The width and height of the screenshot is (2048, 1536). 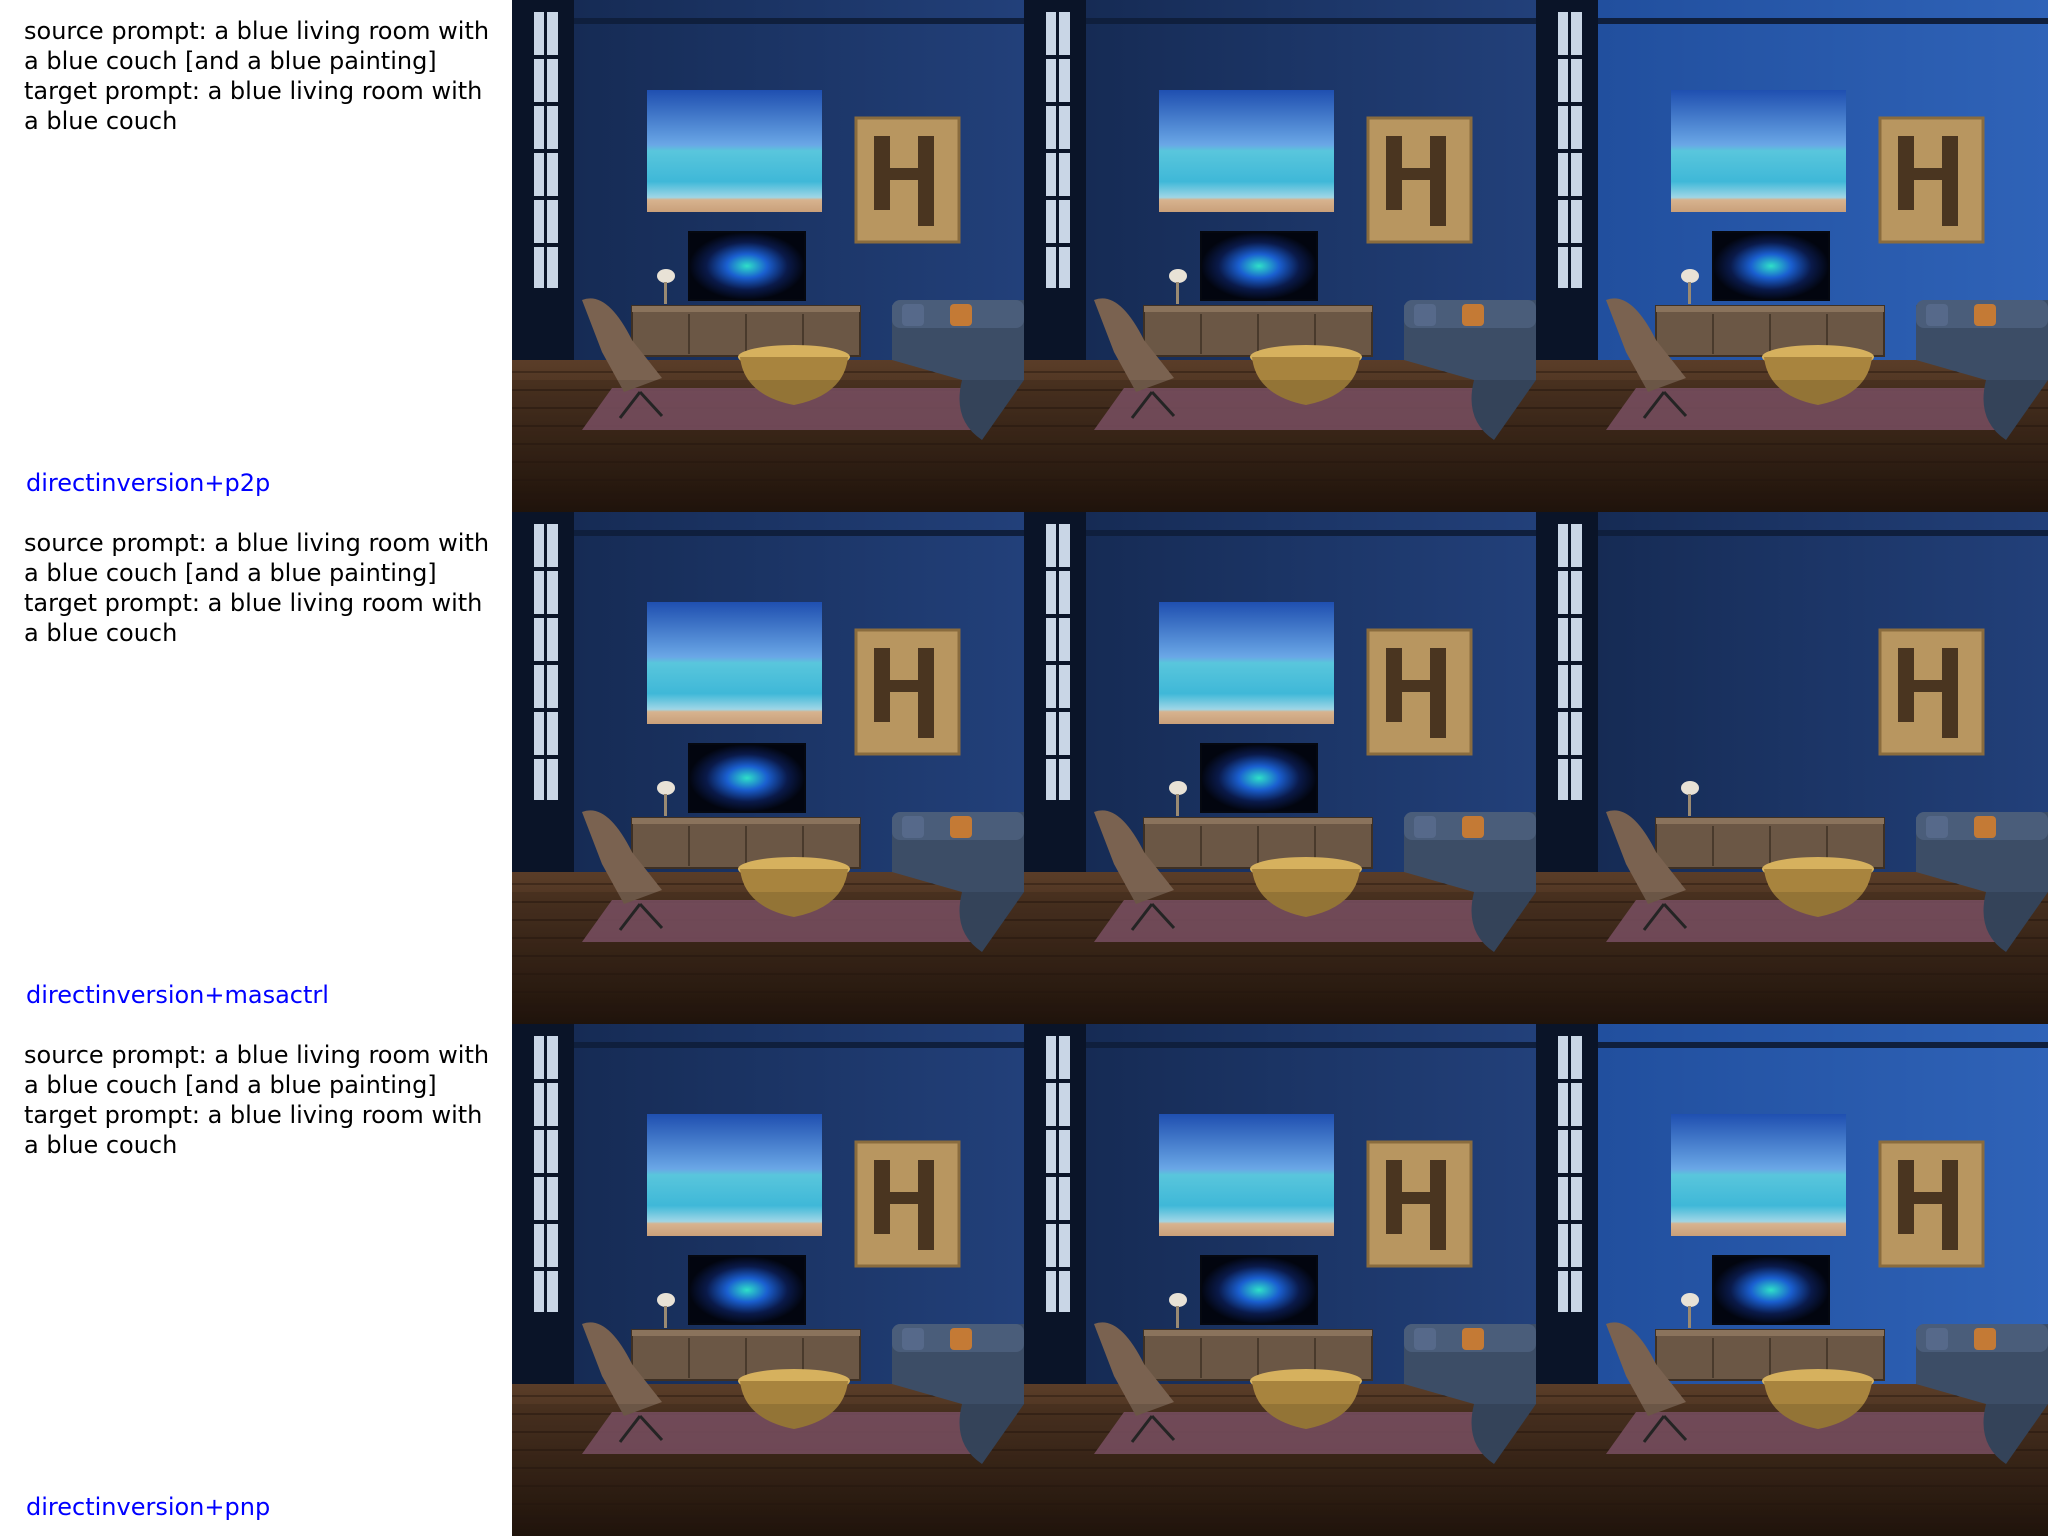 I want to click on method-label: directinversion+p2p, so click(x=148, y=483).